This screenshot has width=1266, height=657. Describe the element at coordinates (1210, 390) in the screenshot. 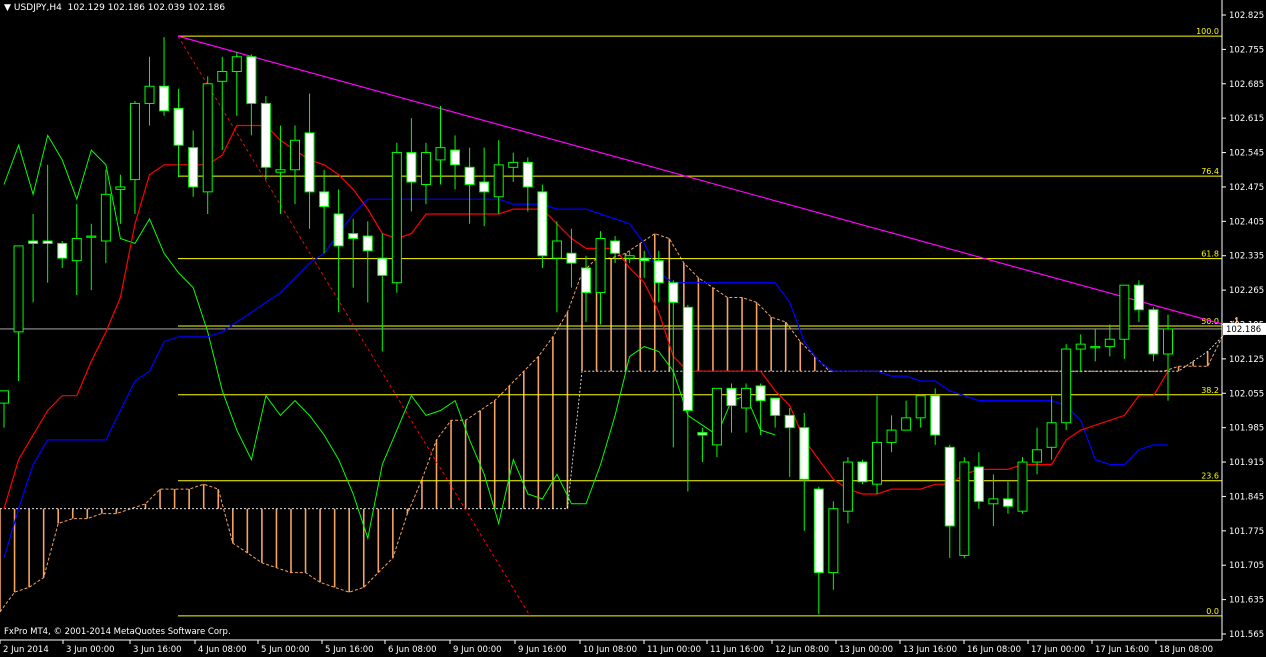

I see `fibo-label: 38.2` at that location.